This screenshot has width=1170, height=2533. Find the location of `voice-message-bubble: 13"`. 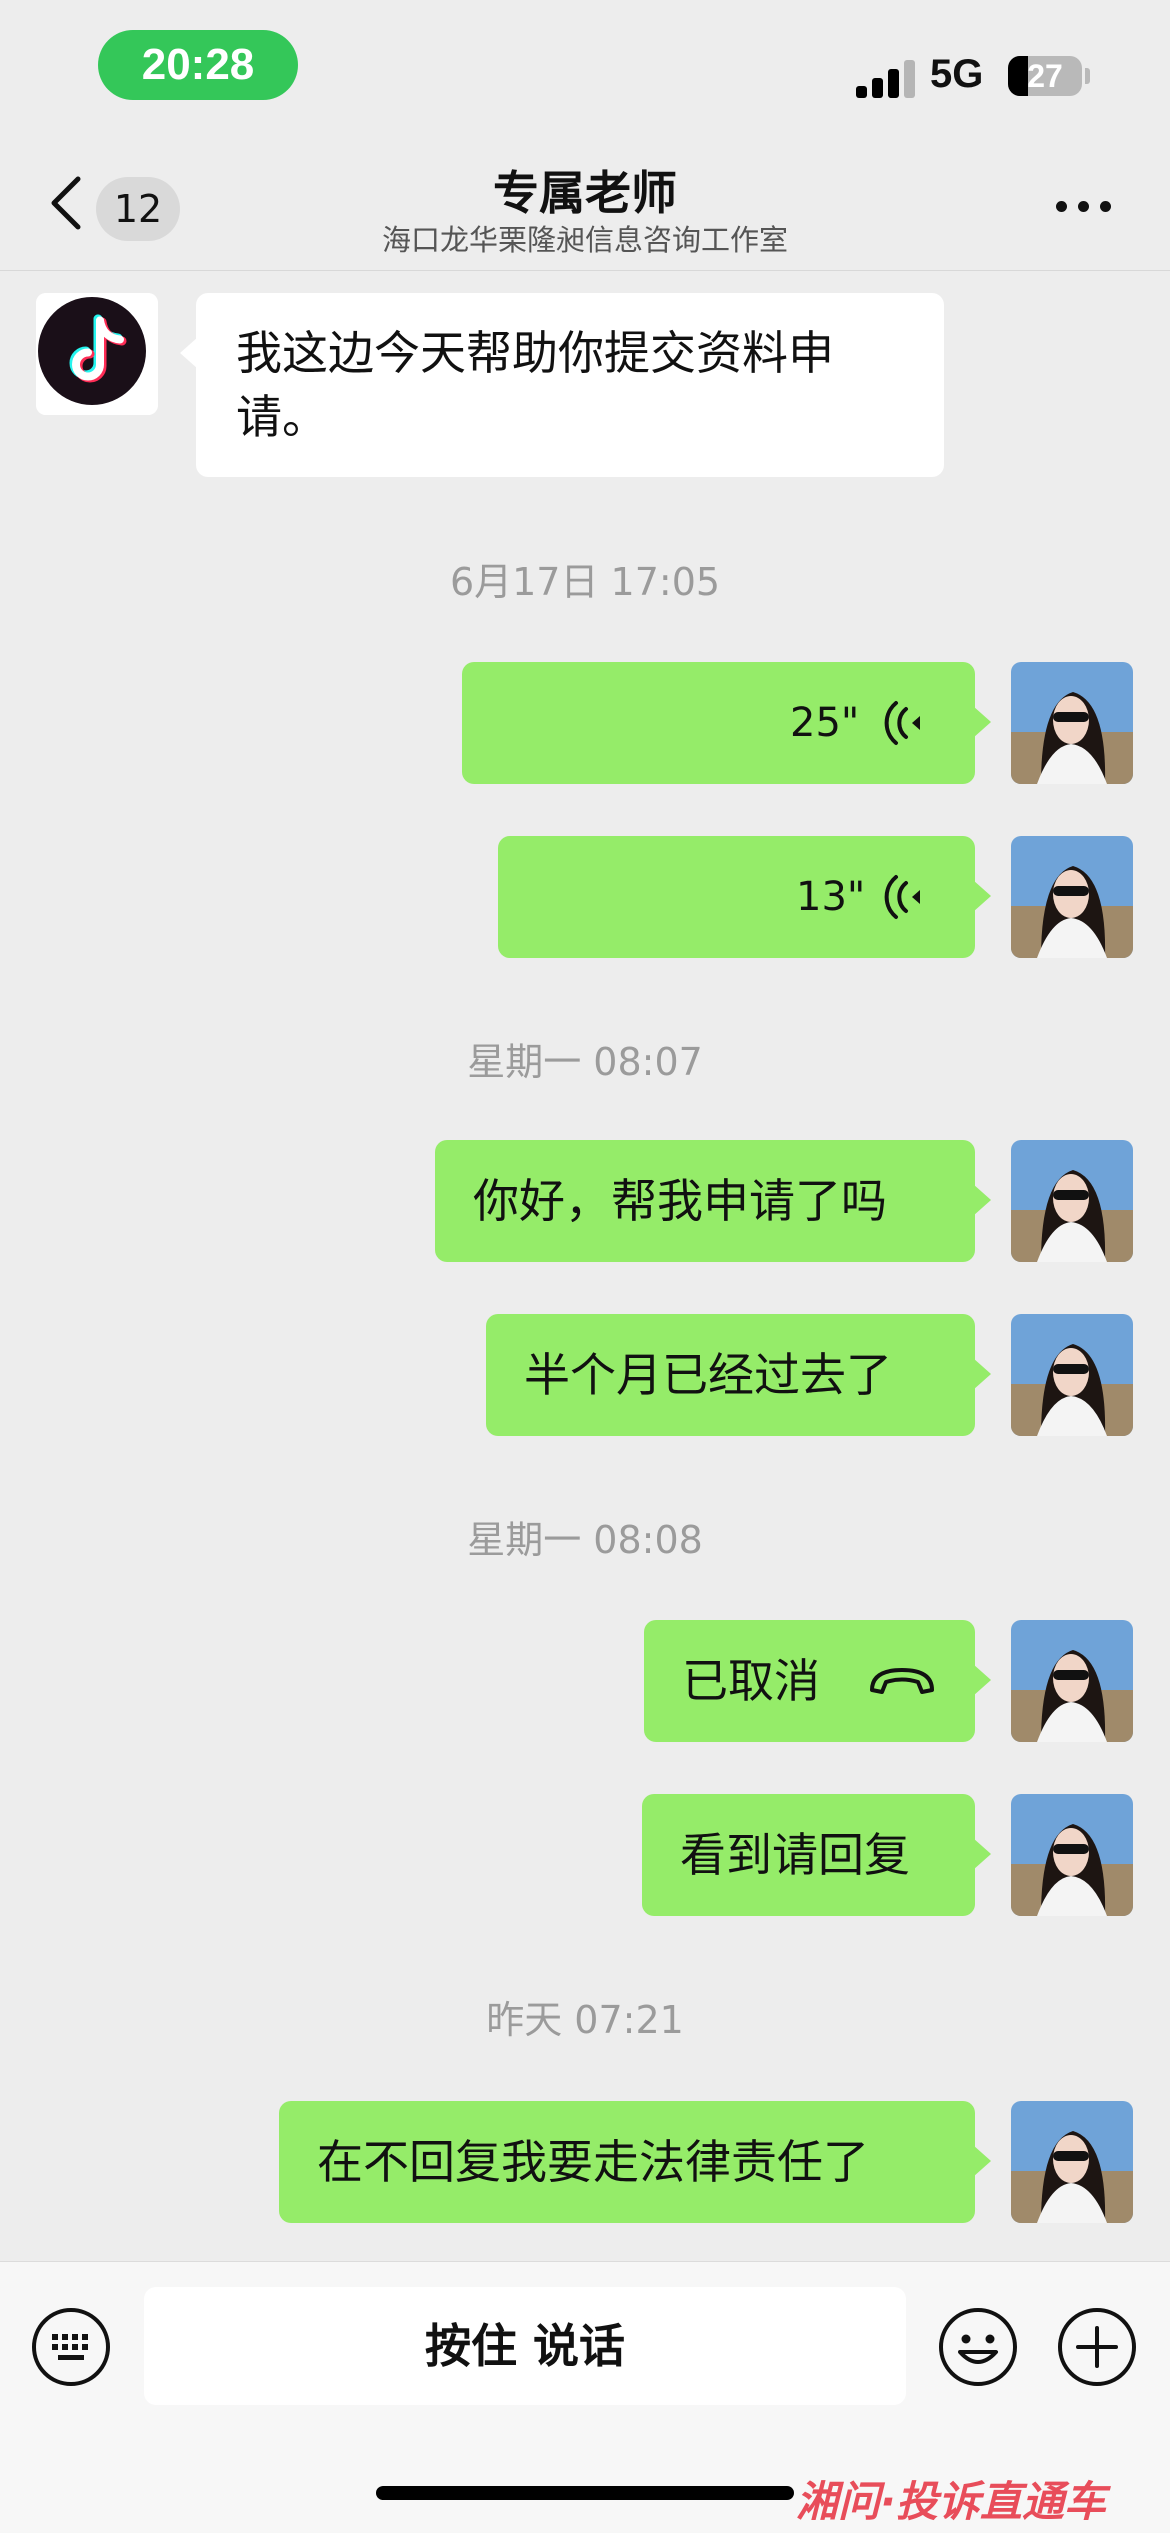

voice-message-bubble: 13" is located at coordinates (744, 897).